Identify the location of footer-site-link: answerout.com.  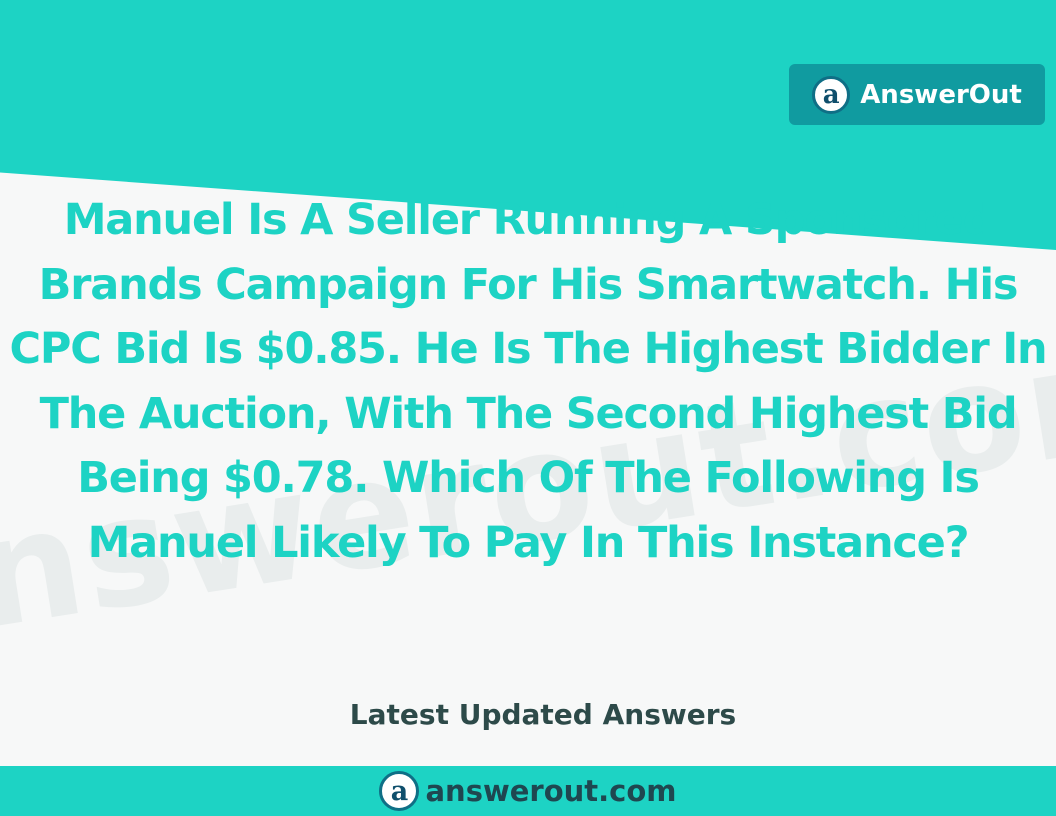
(550, 791).